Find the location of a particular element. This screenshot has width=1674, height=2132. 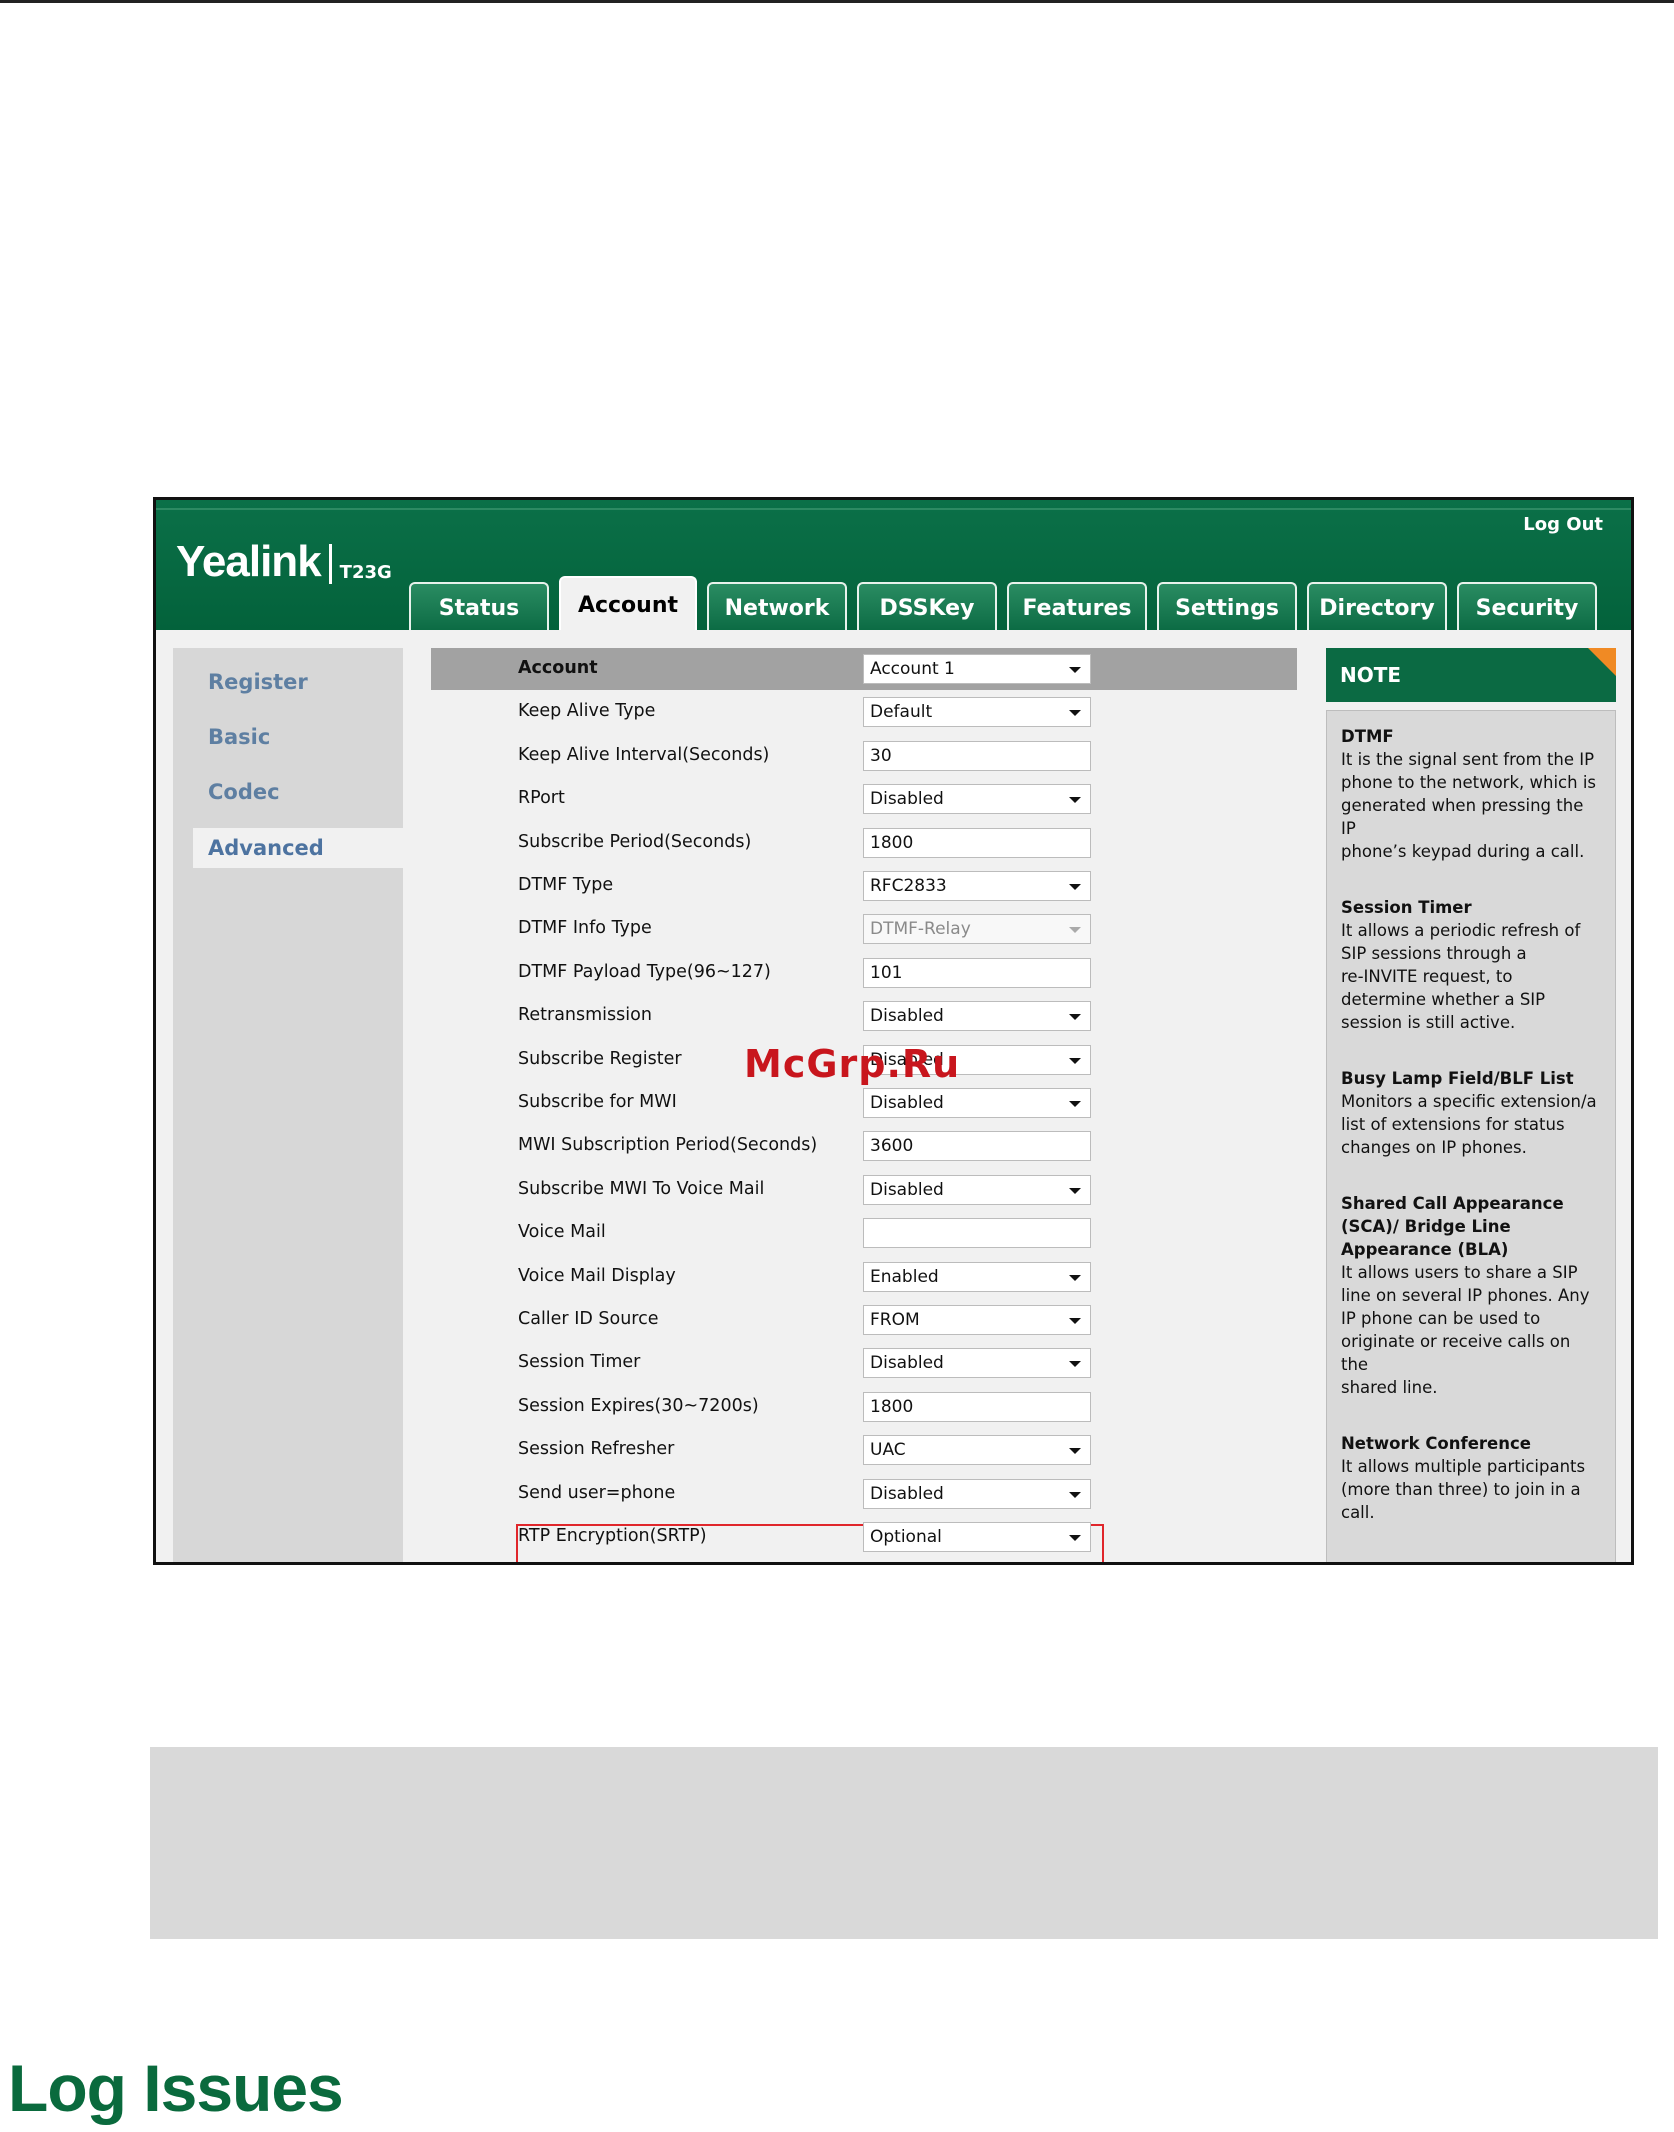

sidebar-item-advanced: Advanced is located at coordinates (300, 848).